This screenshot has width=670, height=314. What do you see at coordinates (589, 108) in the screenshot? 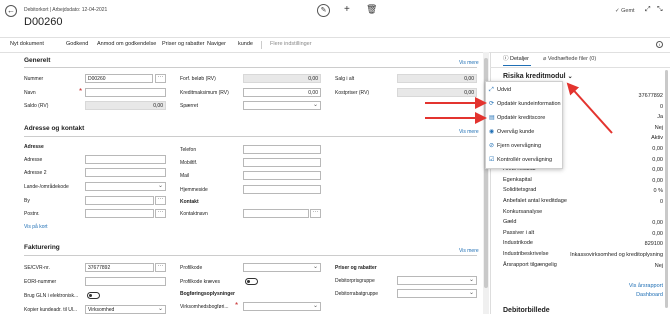
I see `arrow-to-risk-title` at bounding box center [589, 108].